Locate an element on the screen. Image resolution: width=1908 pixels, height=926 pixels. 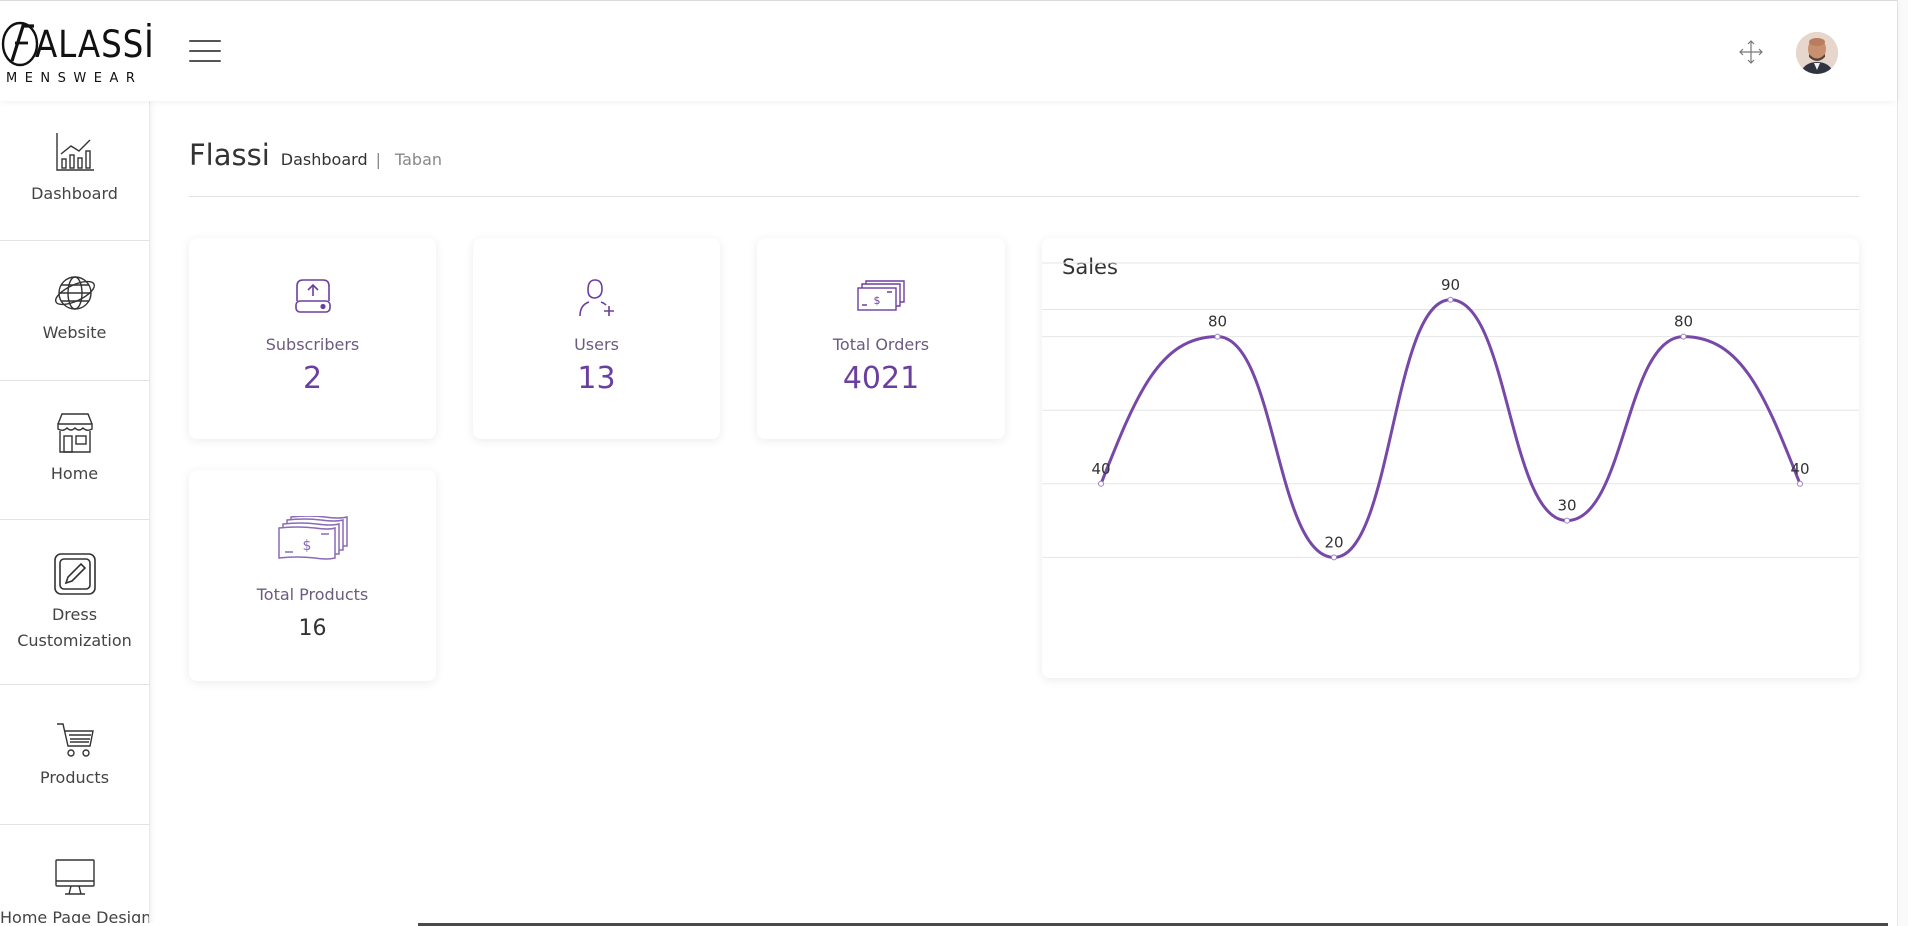
expand-arrows-icon is located at coordinates (1751, 52).